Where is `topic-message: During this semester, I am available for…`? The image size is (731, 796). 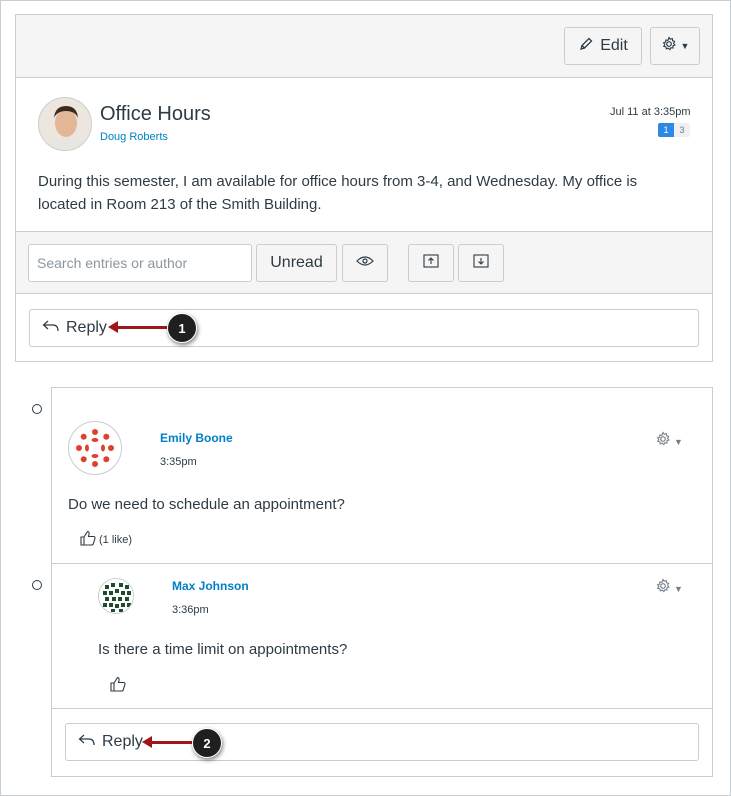
topic-message: During this semester, I am available for… is located at coordinates (338, 193).